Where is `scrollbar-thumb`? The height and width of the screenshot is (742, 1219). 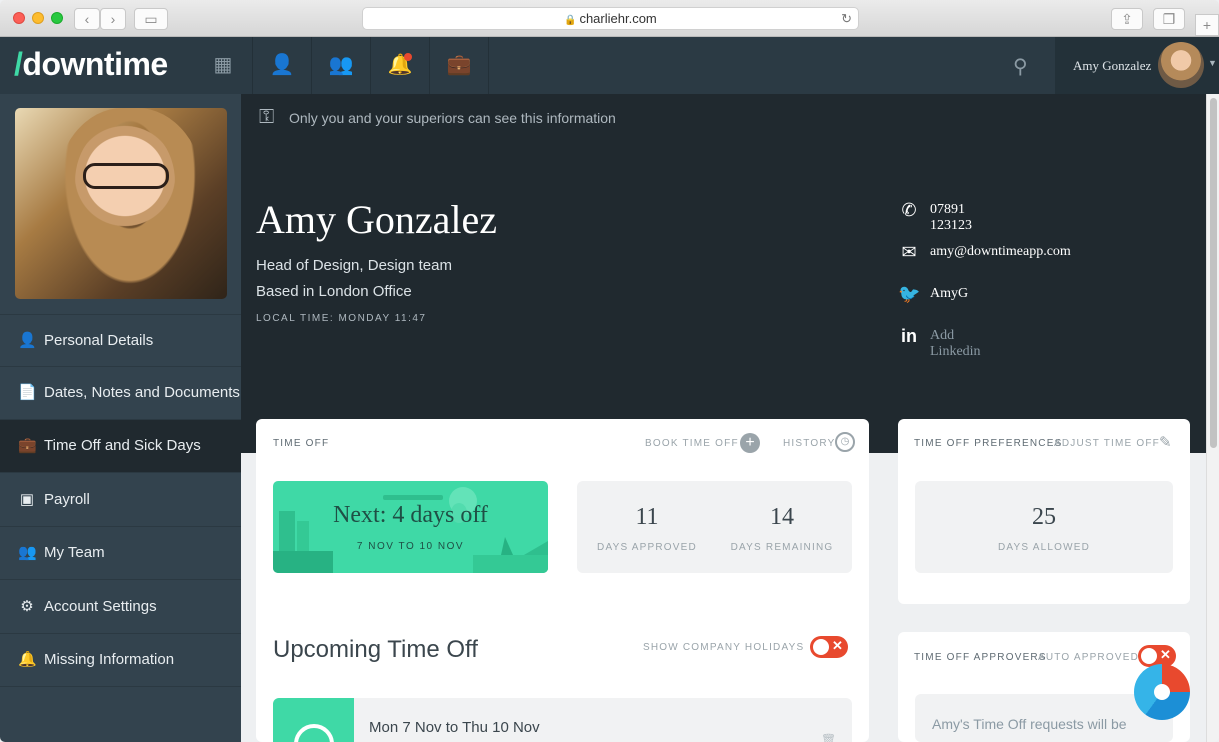 scrollbar-thumb is located at coordinates (1213, 273).